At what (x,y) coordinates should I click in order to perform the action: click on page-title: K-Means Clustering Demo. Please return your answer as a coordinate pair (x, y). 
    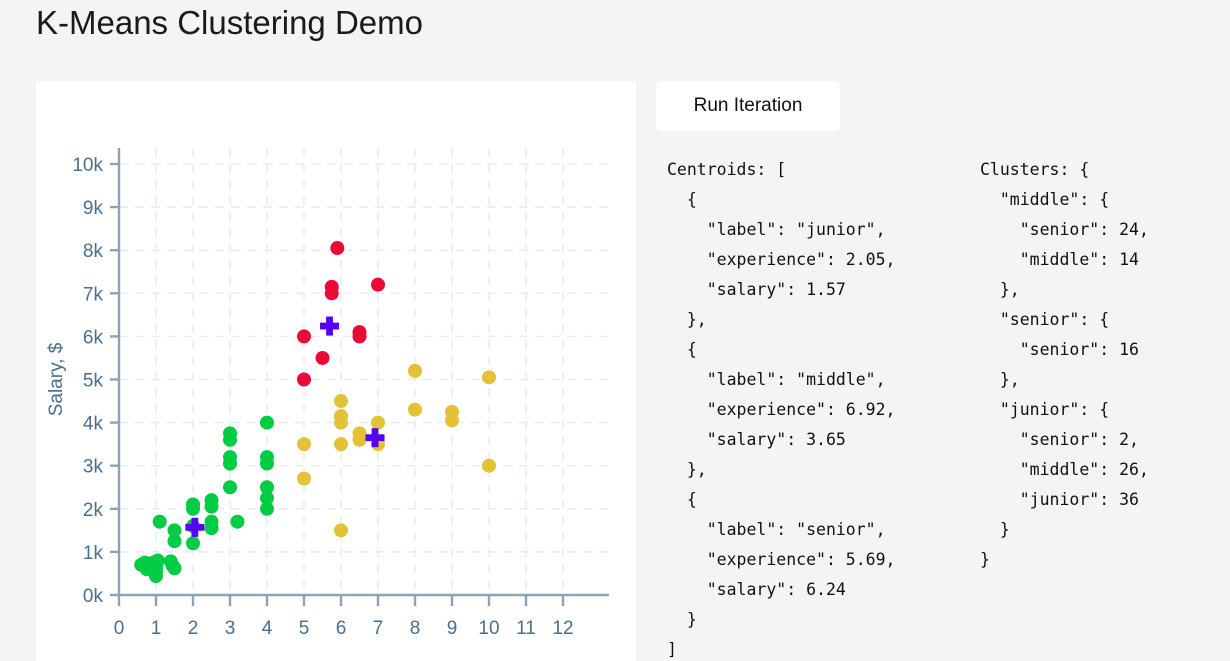
    Looking at the image, I should click on (229, 22).